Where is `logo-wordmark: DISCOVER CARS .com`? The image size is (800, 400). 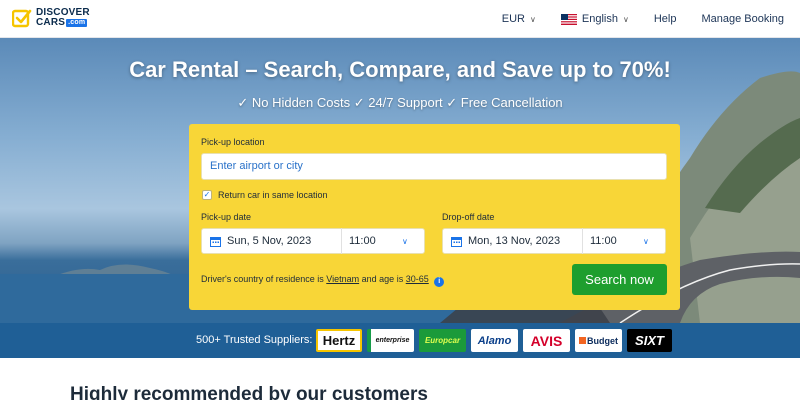 logo-wordmark: DISCOVER CARS .com is located at coordinates (63, 18).